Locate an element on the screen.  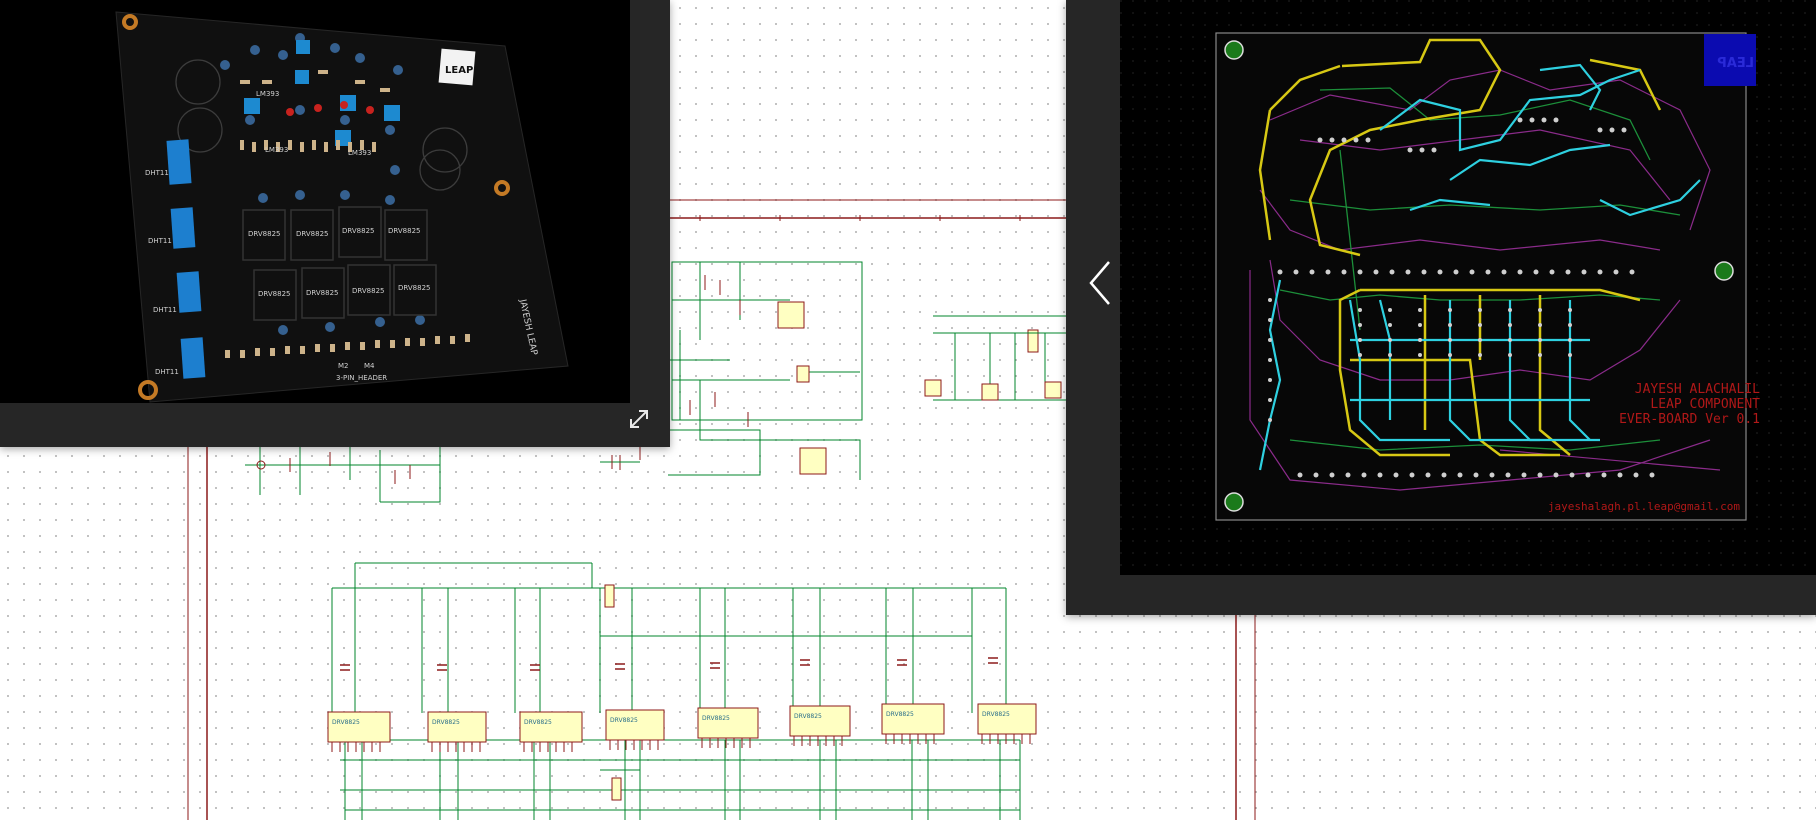
pcb-silk-line-2: LEAP COMPONENT is located at coordinates (1705, 404).